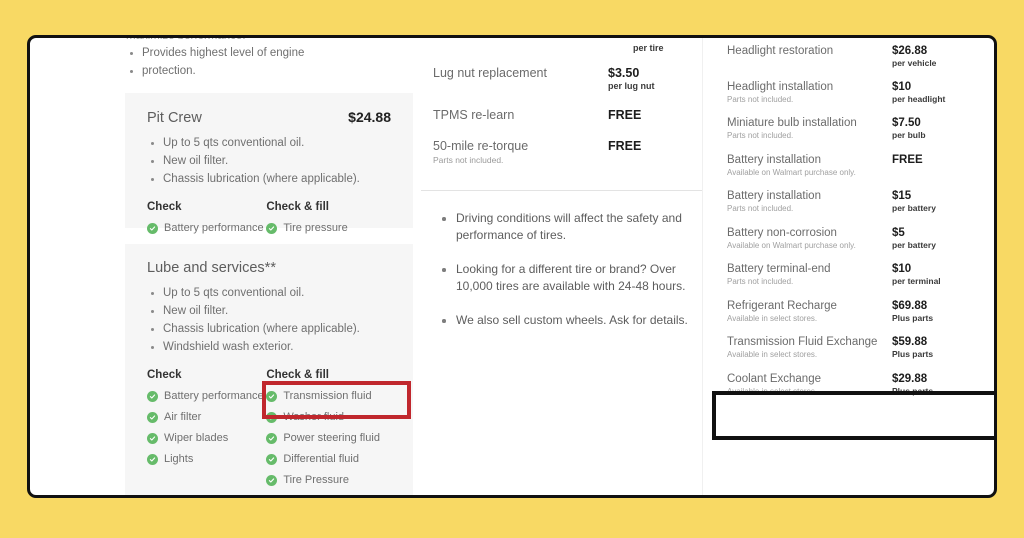 This screenshot has width=1024, height=538. What do you see at coordinates (269, 109) in the screenshot?
I see `panel-header: Pit Crew $24.88` at bounding box center [269, 109].